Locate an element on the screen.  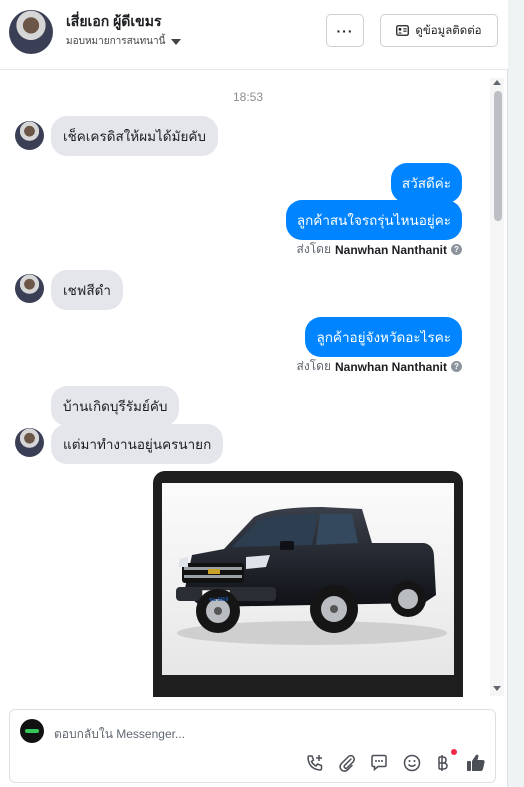
scroll-up-arrow-icon is located at coordinates (497, 82).